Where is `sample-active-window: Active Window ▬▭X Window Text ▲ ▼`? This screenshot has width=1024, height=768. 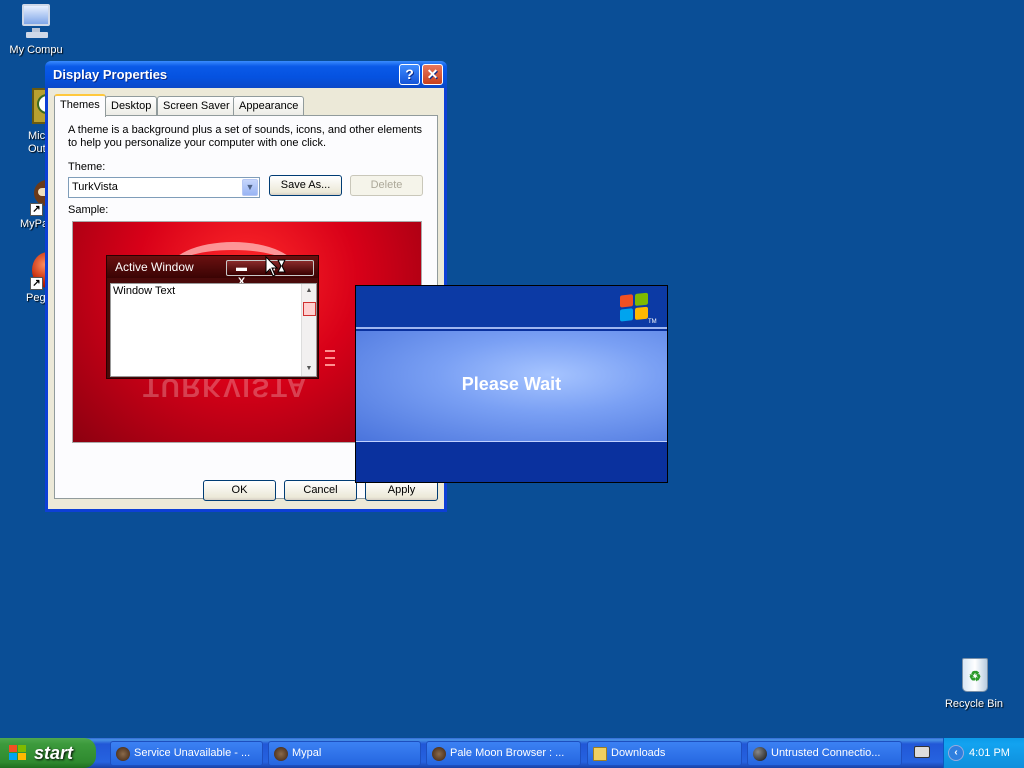 sample-active-window: Active Window ▬▭X Window Text ▲ ▼ is located at coordinates (212, 317).